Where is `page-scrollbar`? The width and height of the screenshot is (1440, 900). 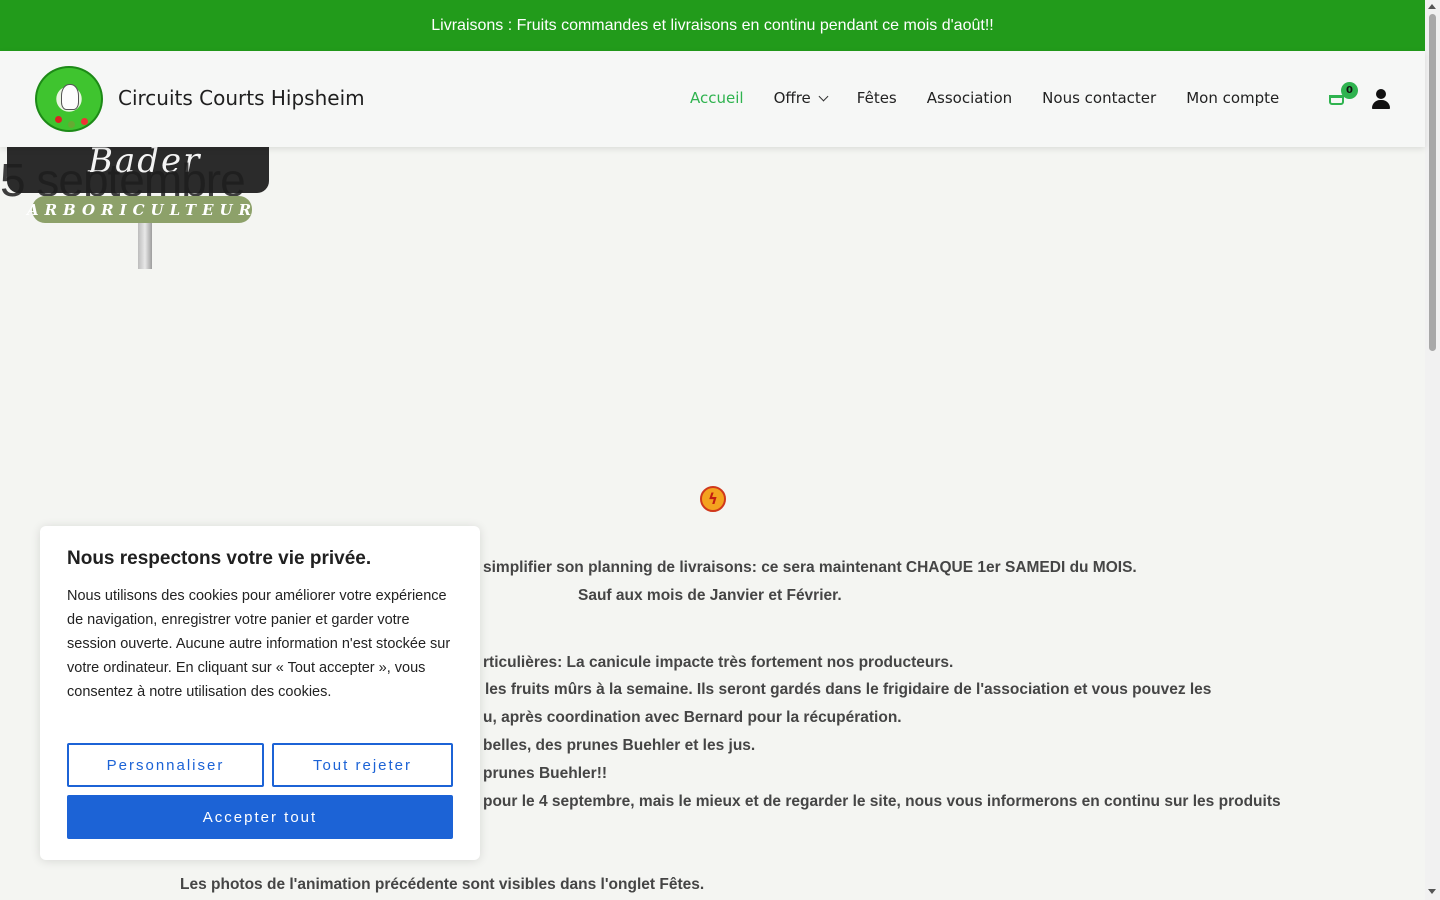
page-scrollbar is located at coordinates (1432, 450).